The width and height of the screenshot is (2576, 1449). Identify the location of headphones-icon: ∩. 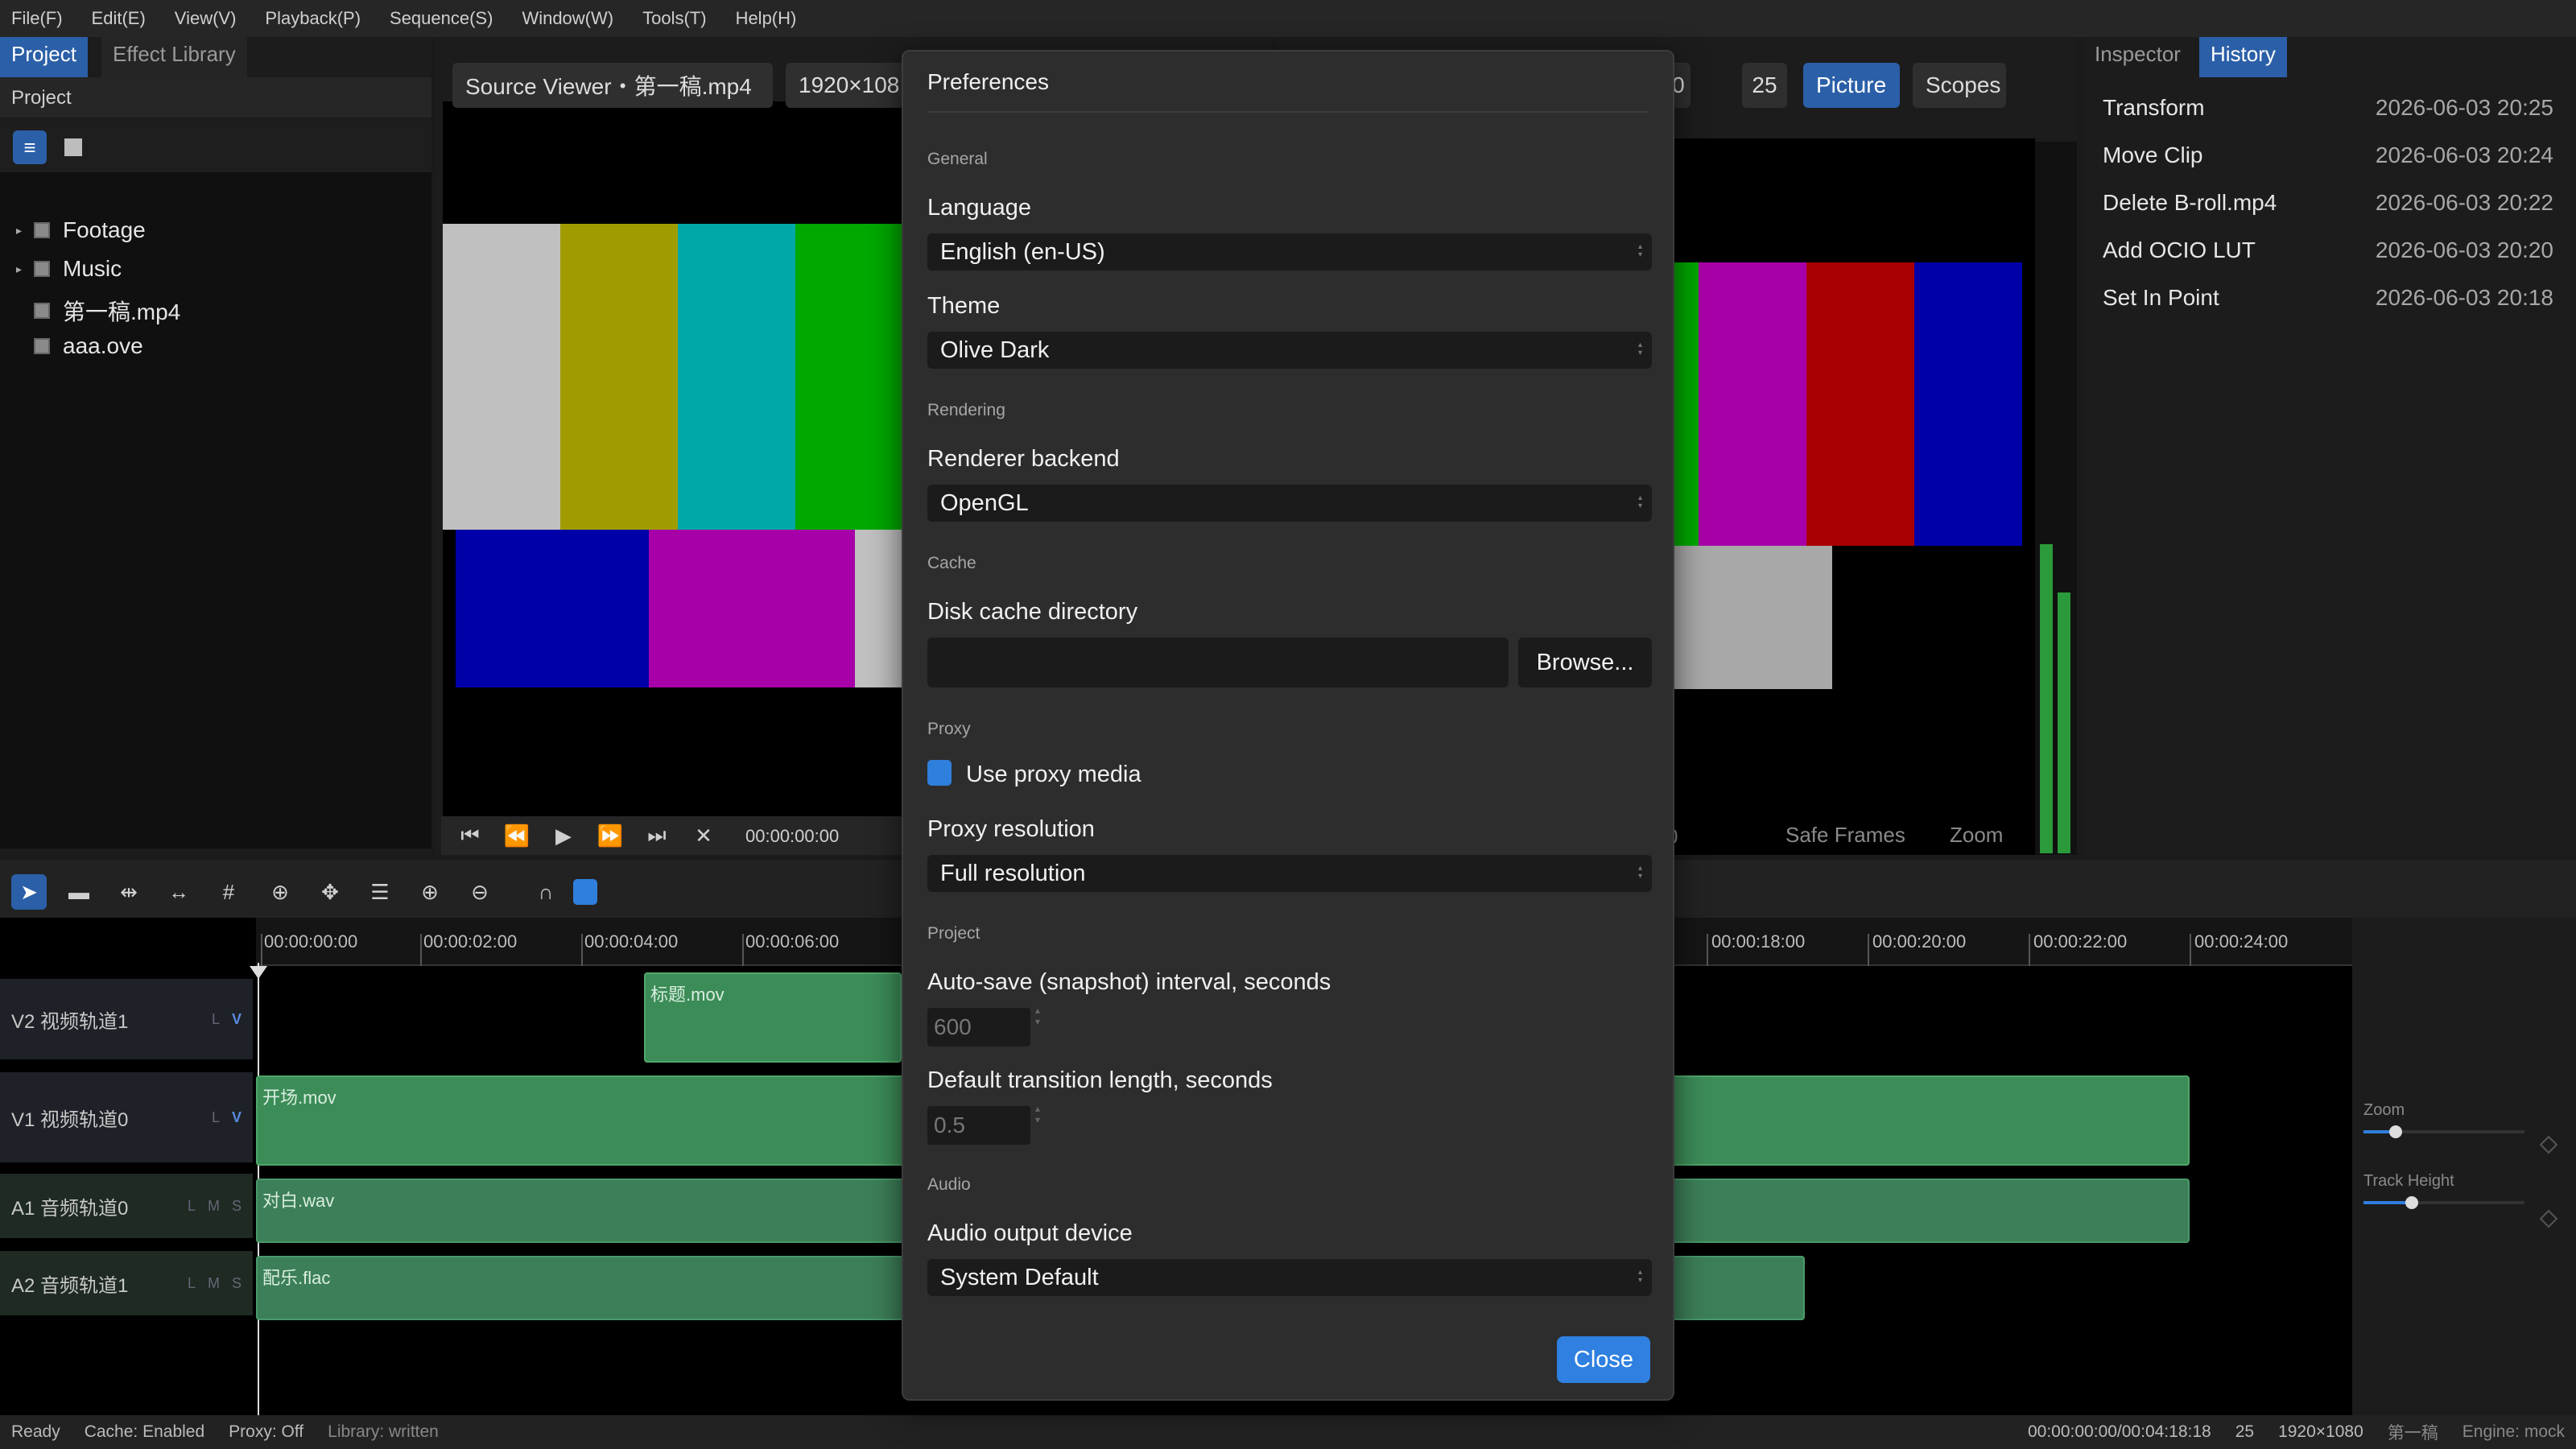
(546, 892).